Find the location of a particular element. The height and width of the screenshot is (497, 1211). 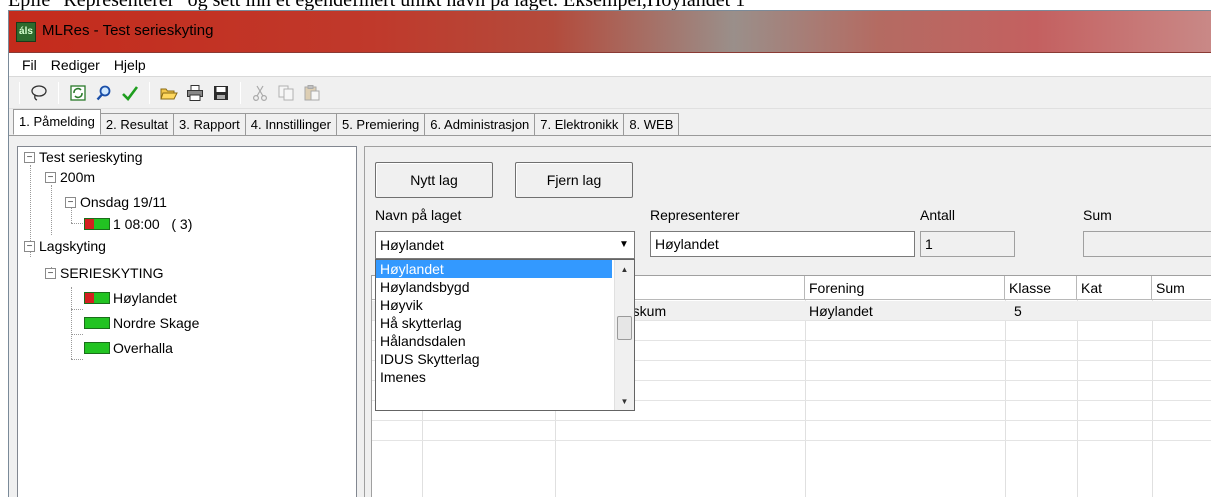

lasso-icon is located at coordinates (39, 92).